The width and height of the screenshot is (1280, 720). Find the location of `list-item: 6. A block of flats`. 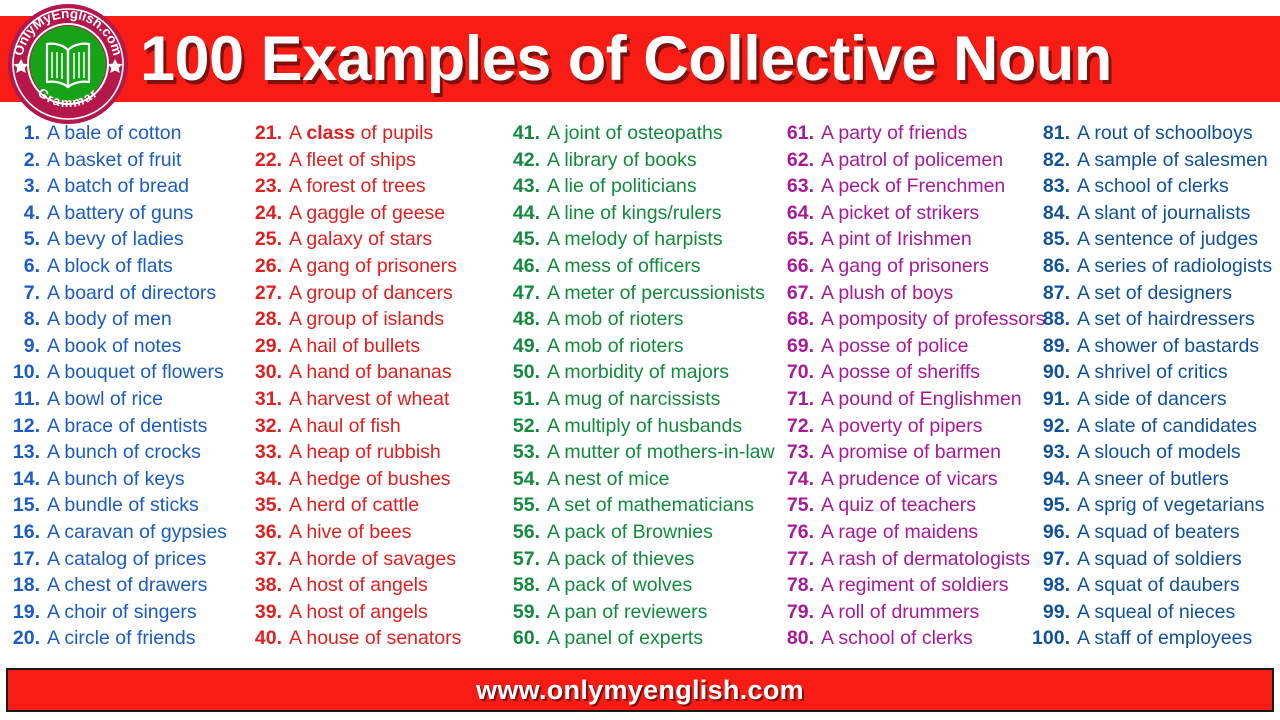

list-item: 6. A block of flats is located at coordinates (123, 266).